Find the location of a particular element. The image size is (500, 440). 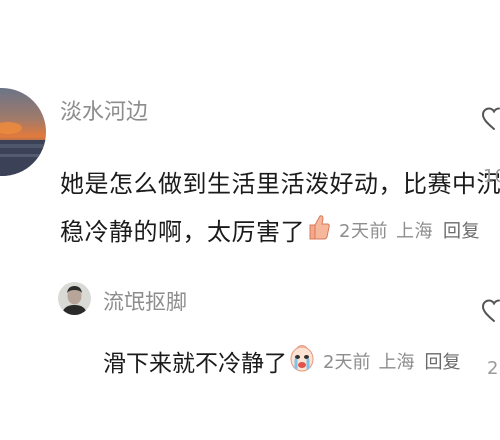

like-count: 2 is located at coordinates (493, 368).